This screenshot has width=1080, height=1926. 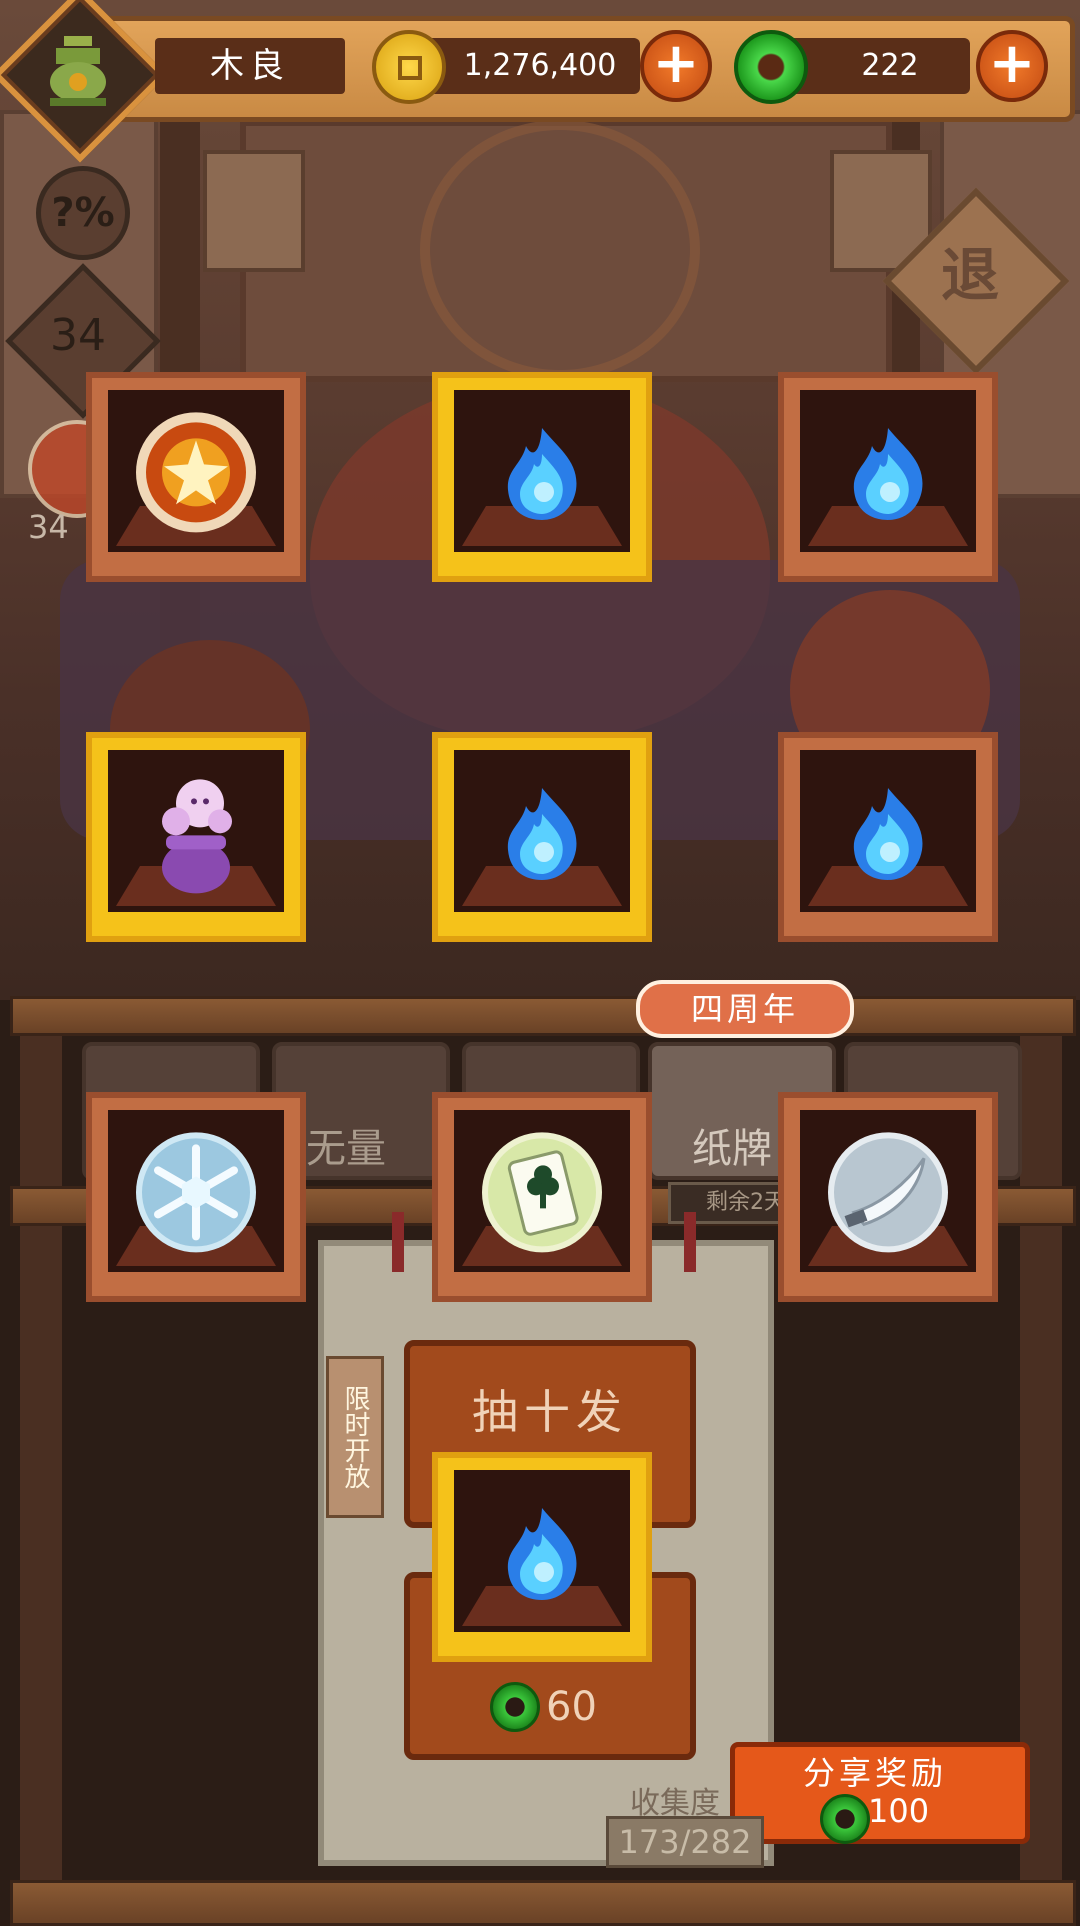 What do you see at coordinates (542, 1194) in the screenshot?
I see `card-orb-icon` at bounding box center [542, 1194].